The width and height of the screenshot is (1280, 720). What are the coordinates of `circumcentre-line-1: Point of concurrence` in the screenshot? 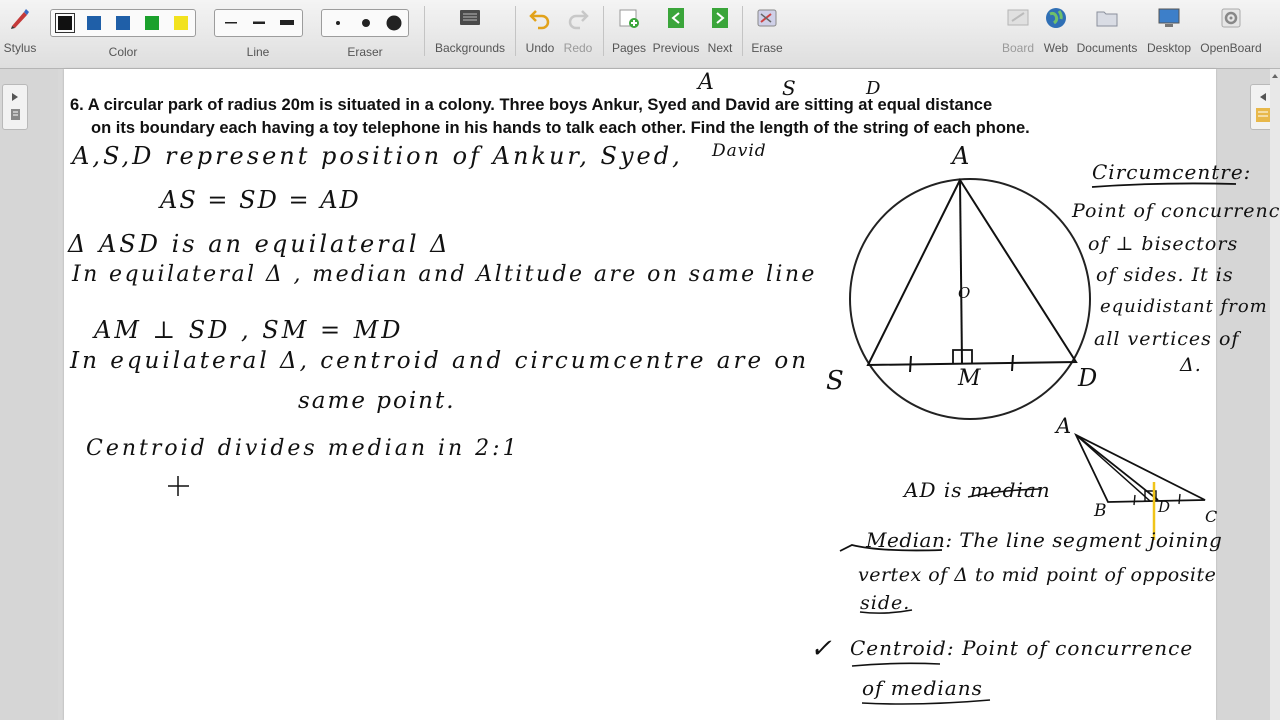 It's located at (1176, 211).